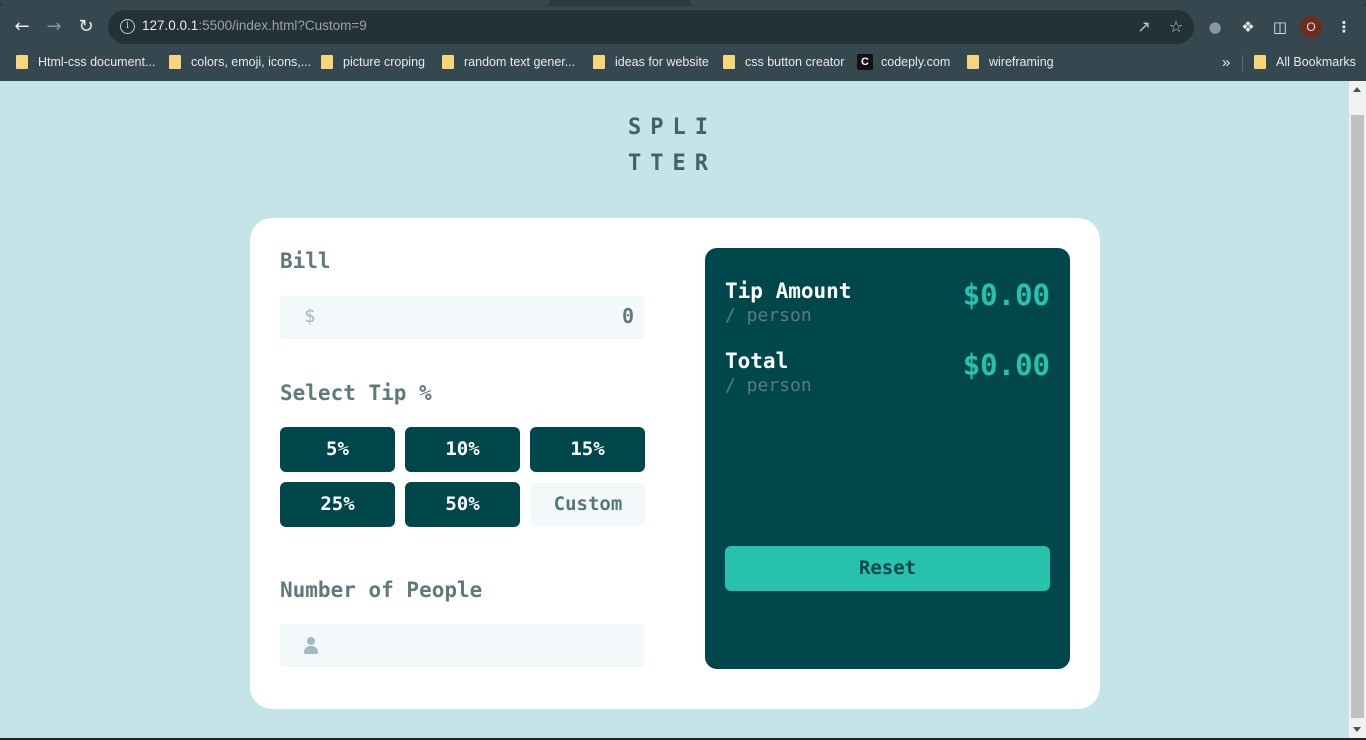  Describe the element at coordinates (1242, 63) in the screenshot. I see `bookmarks-divider` at that location.